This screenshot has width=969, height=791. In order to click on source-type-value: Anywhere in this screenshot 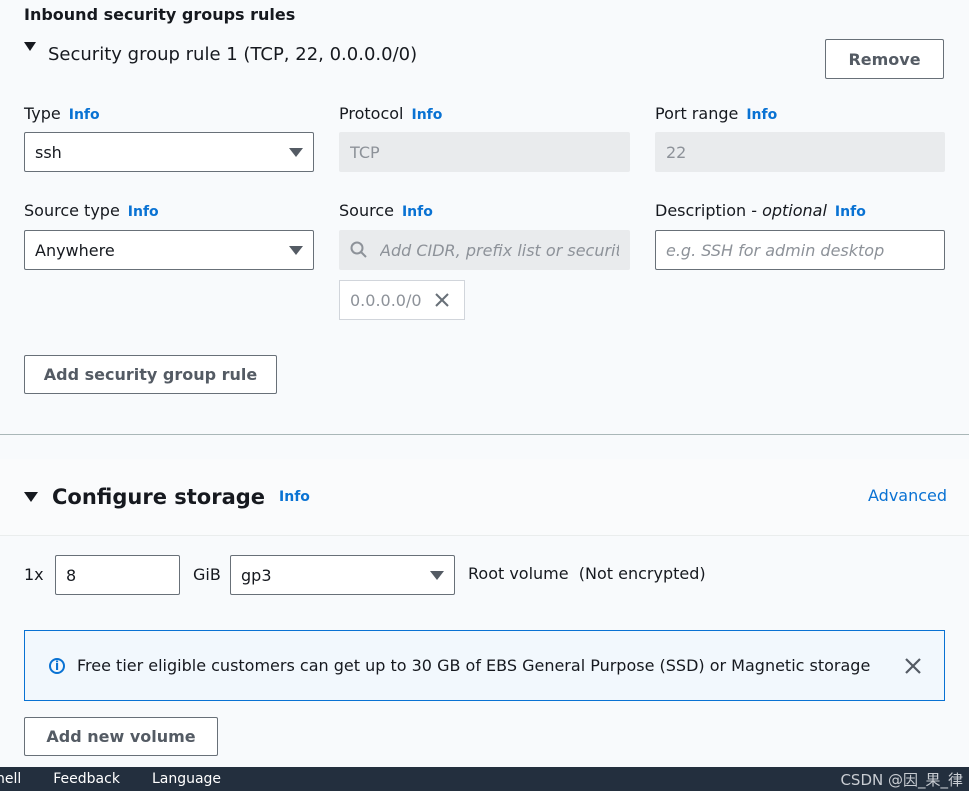, I will do `click(75, 250)`.